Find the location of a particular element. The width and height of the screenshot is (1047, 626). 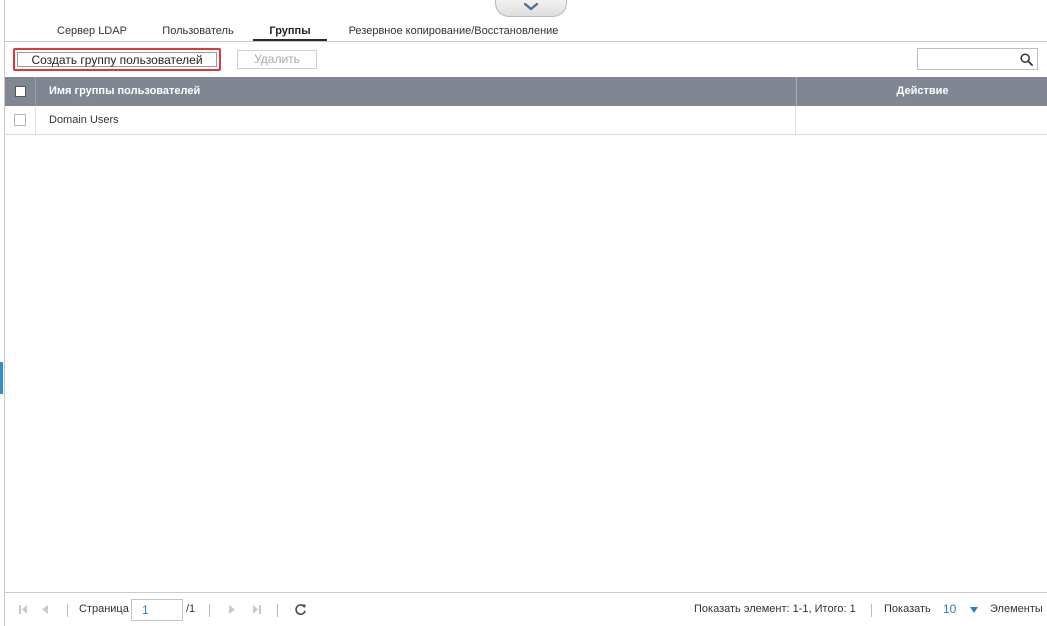

tab-backup-restore: Резервное копирование/Восстановление is located at coordinates (453, 31).